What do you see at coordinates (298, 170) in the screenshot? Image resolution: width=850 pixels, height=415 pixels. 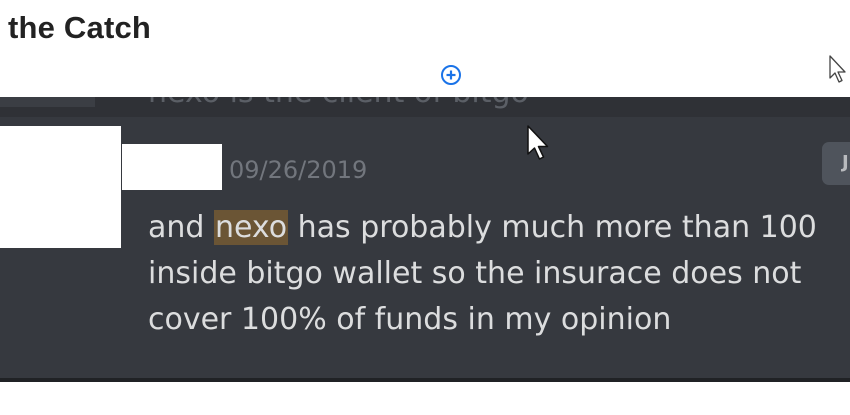 I see `message-timestamp: 09/26/2019` at bounding box center [298, 170].